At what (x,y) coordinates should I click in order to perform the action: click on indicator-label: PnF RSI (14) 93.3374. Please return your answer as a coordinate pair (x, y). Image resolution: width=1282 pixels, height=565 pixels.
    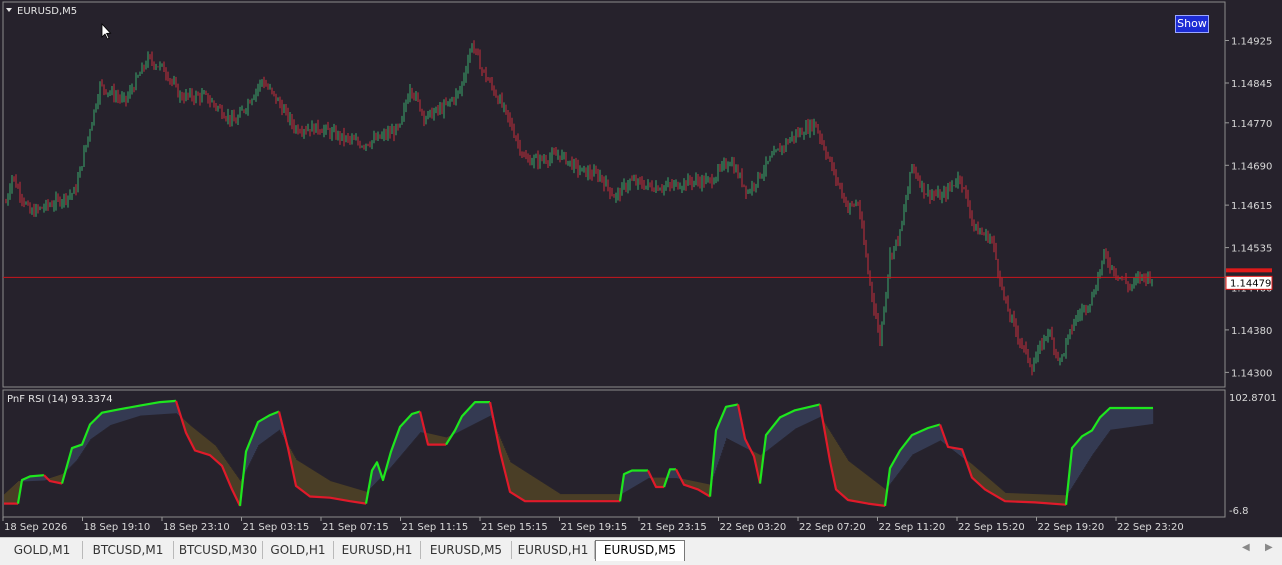
    Looking at the image, I should click on (60, 399).